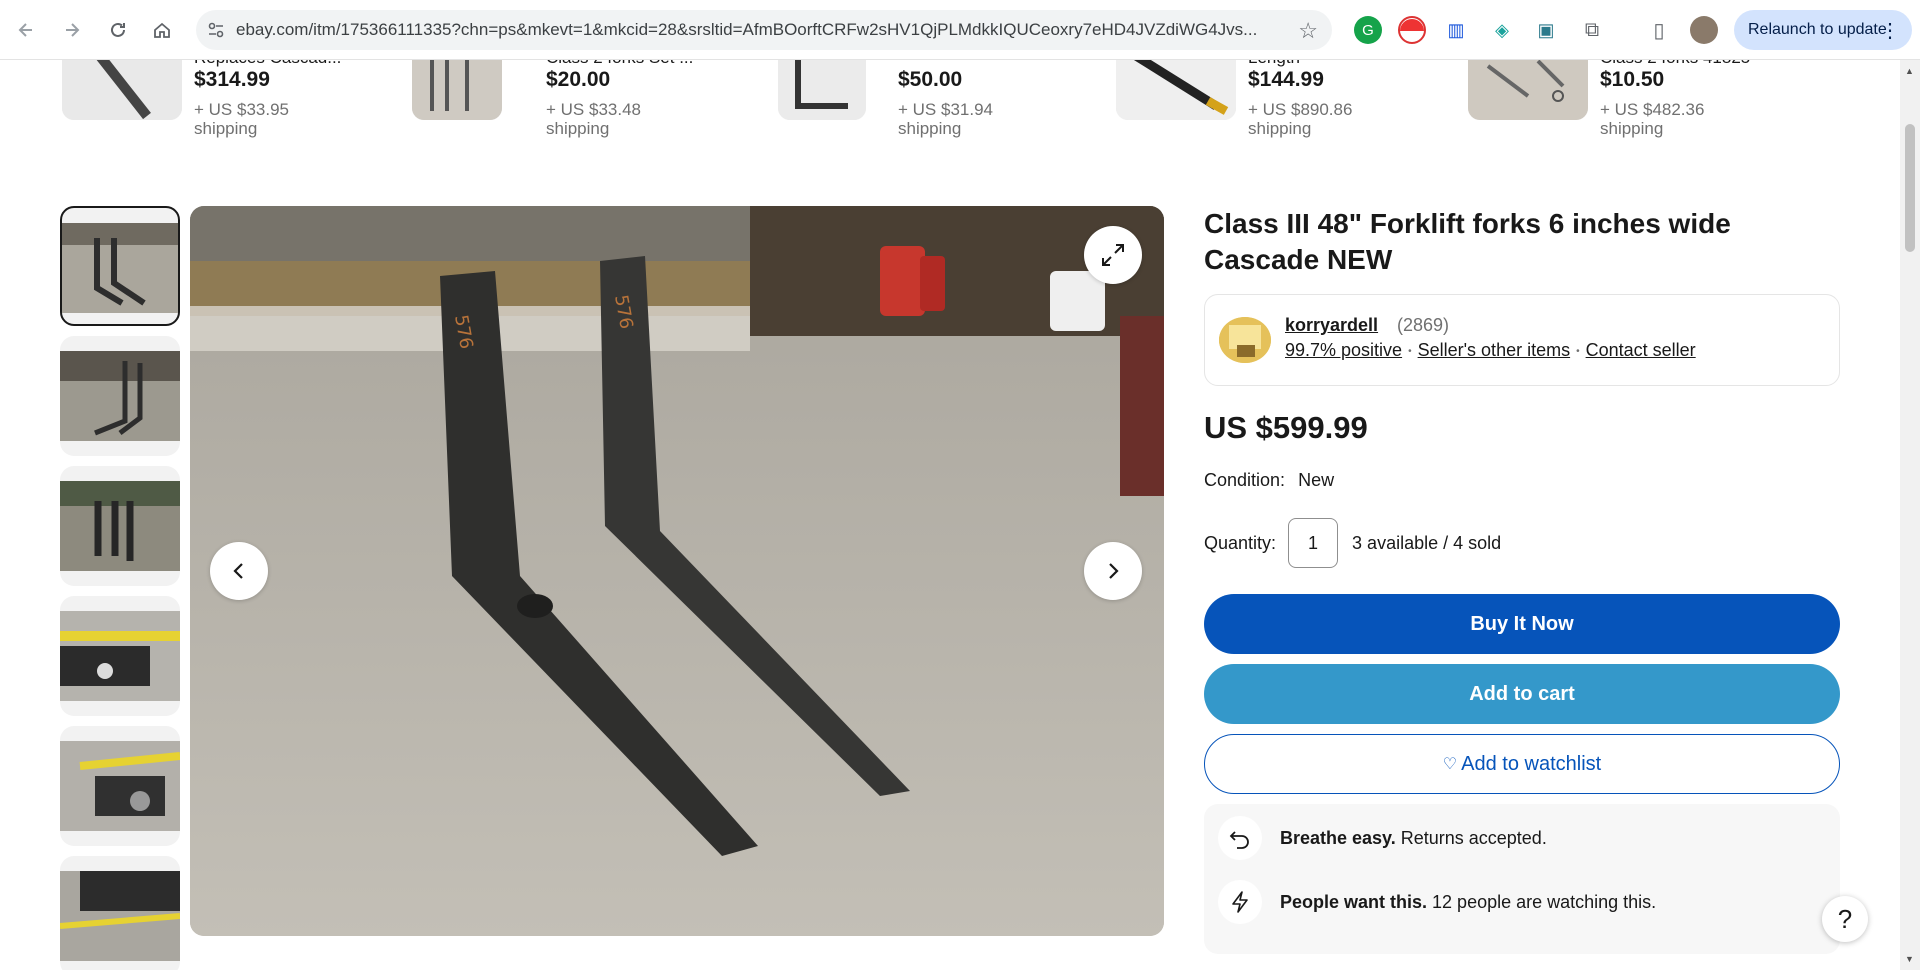 The image size is (1920, 975). I want to click on quantity-label: Quantity:, so click(1240, 542).